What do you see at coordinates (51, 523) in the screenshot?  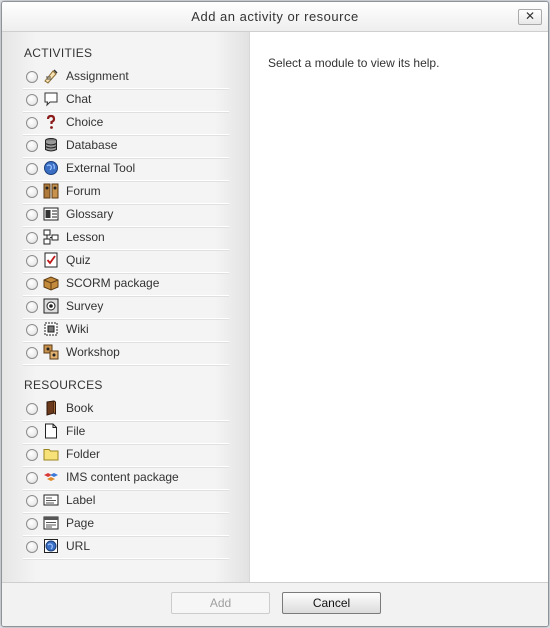 I see `page-icon` at bounding box center [51, 523].